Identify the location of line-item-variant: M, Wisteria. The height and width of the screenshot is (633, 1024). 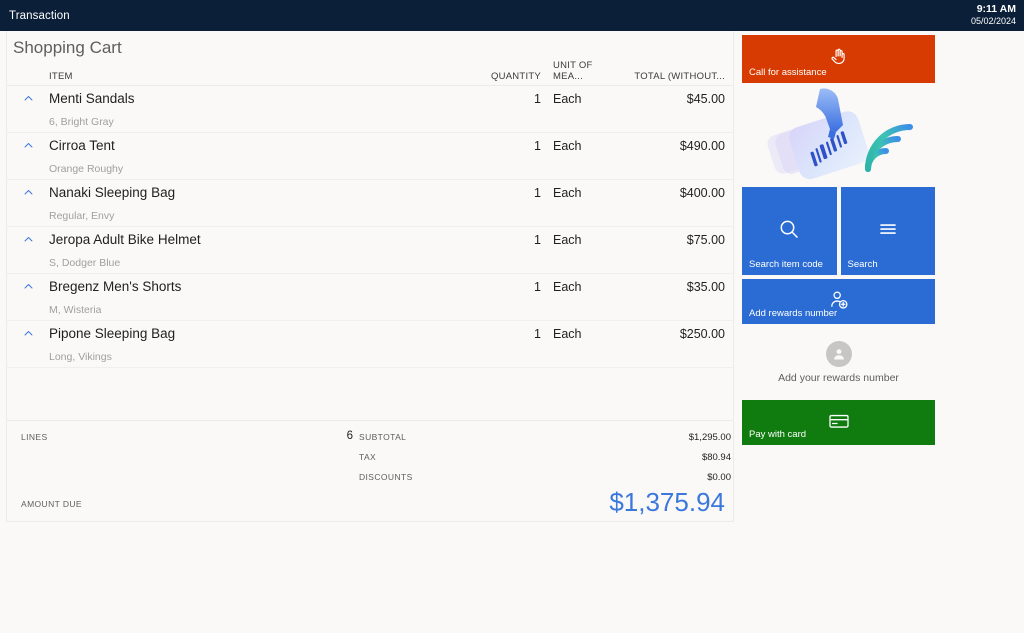
(75, 309).